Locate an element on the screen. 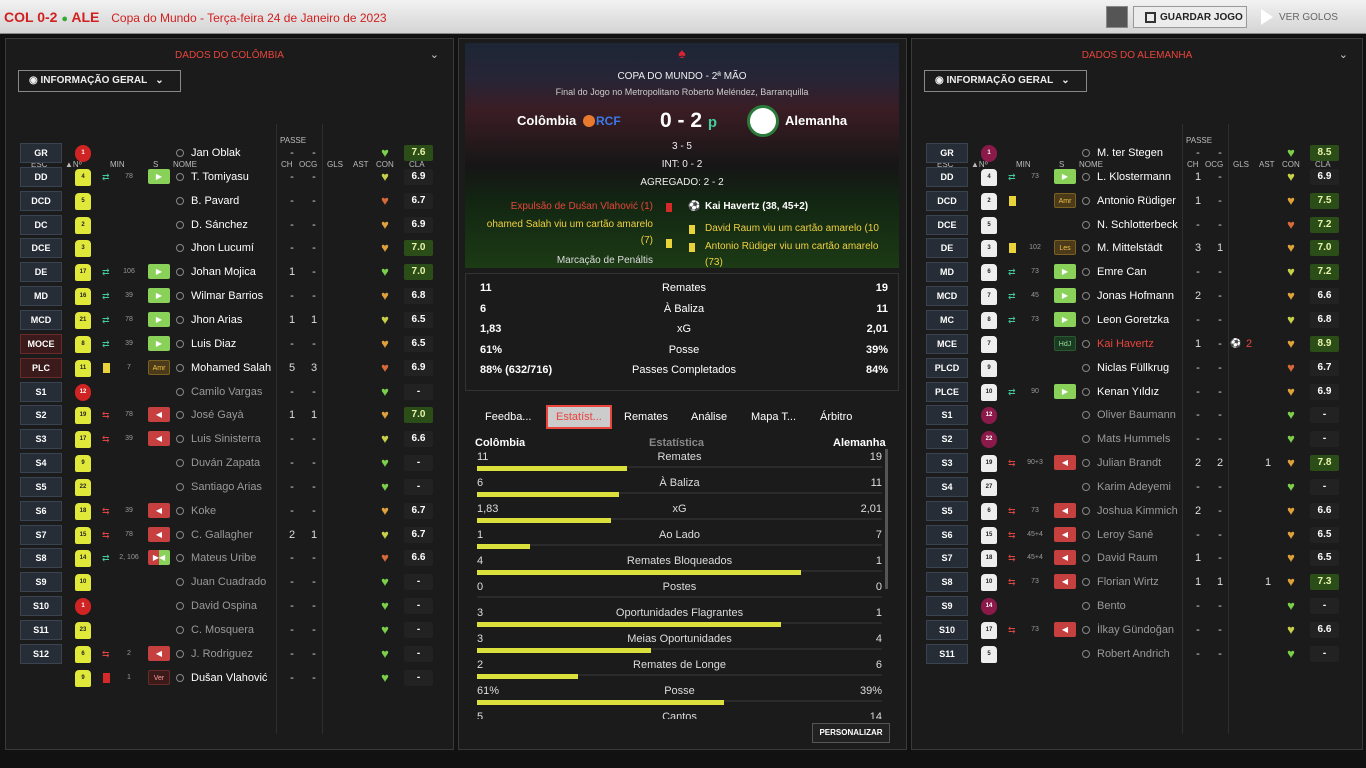  player-name: Robert Andrich is located at coordinates (1133, 654).